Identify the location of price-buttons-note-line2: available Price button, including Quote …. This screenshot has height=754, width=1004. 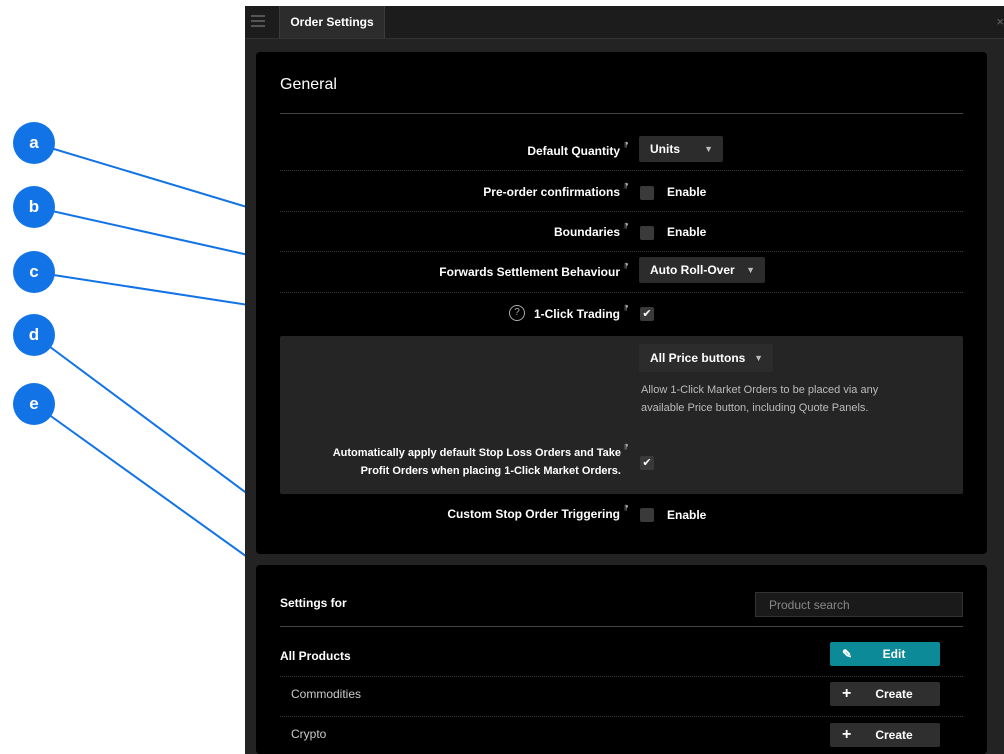
(755, 408).